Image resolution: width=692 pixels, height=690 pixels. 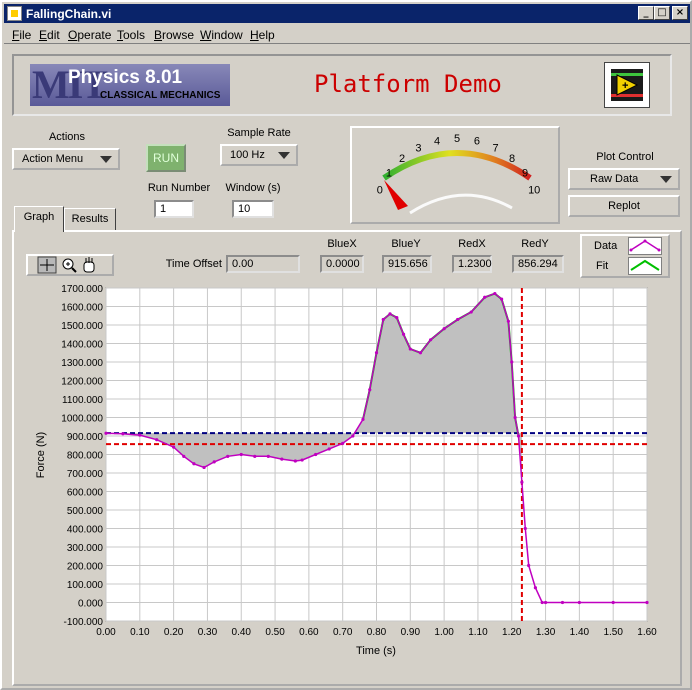 What do you see at coordinates (347, 13) in the screenshot?
I see `title-bar: FallingChain.vi _ □ ×` at bounding box center [347, 13].